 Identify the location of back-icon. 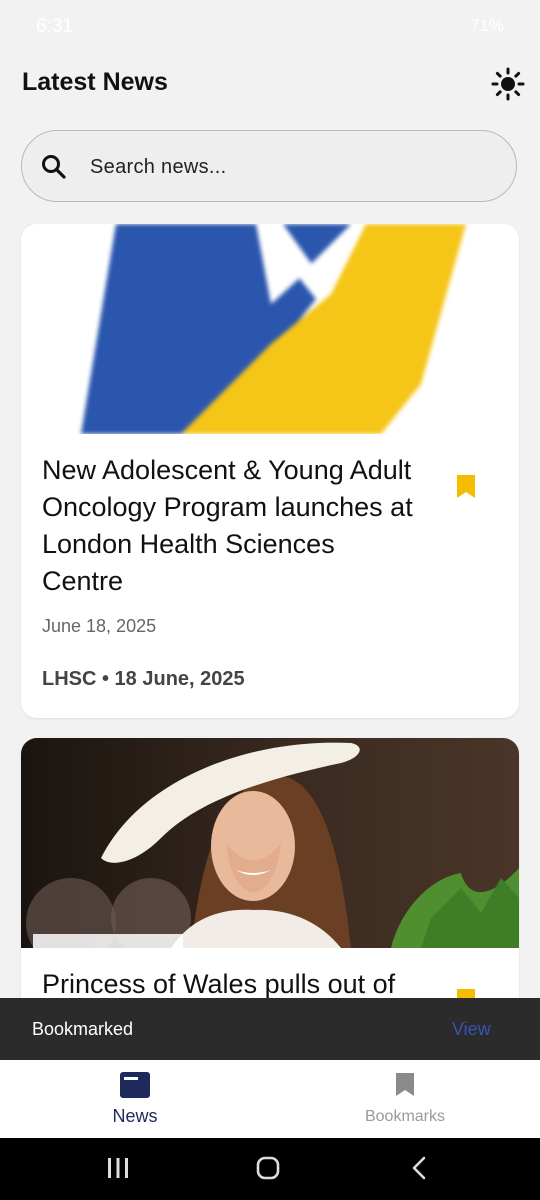
(420, 1168).